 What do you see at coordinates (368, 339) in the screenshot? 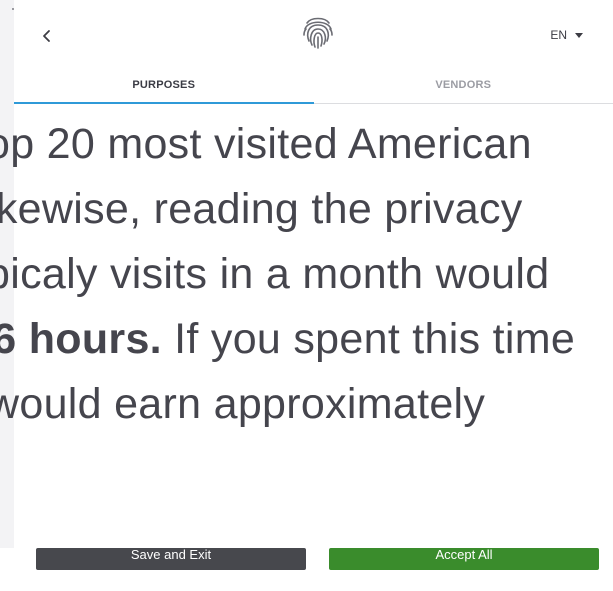
I see `body-line-rest: If you spent this time` at bounding box center [368, 339].